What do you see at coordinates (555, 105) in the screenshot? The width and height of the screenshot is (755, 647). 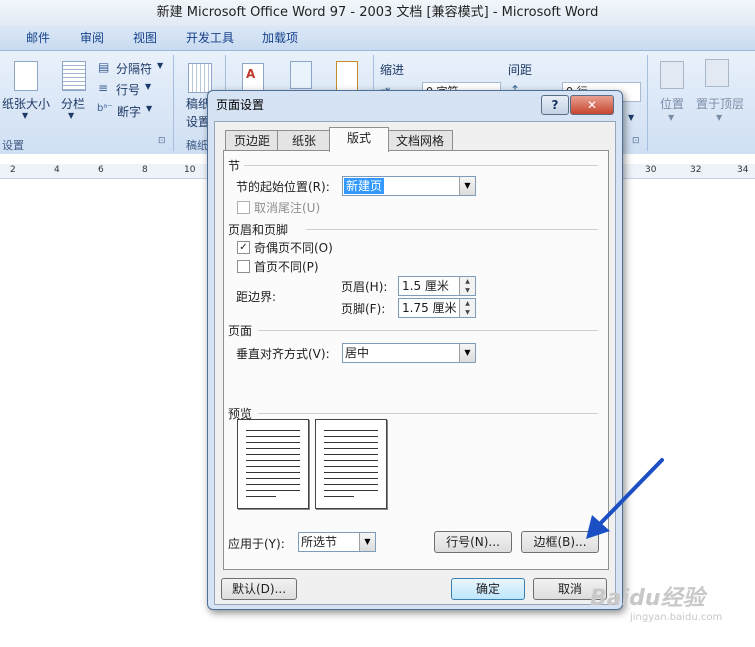 I see `help-button: ?` at bounding box center [555, 105].